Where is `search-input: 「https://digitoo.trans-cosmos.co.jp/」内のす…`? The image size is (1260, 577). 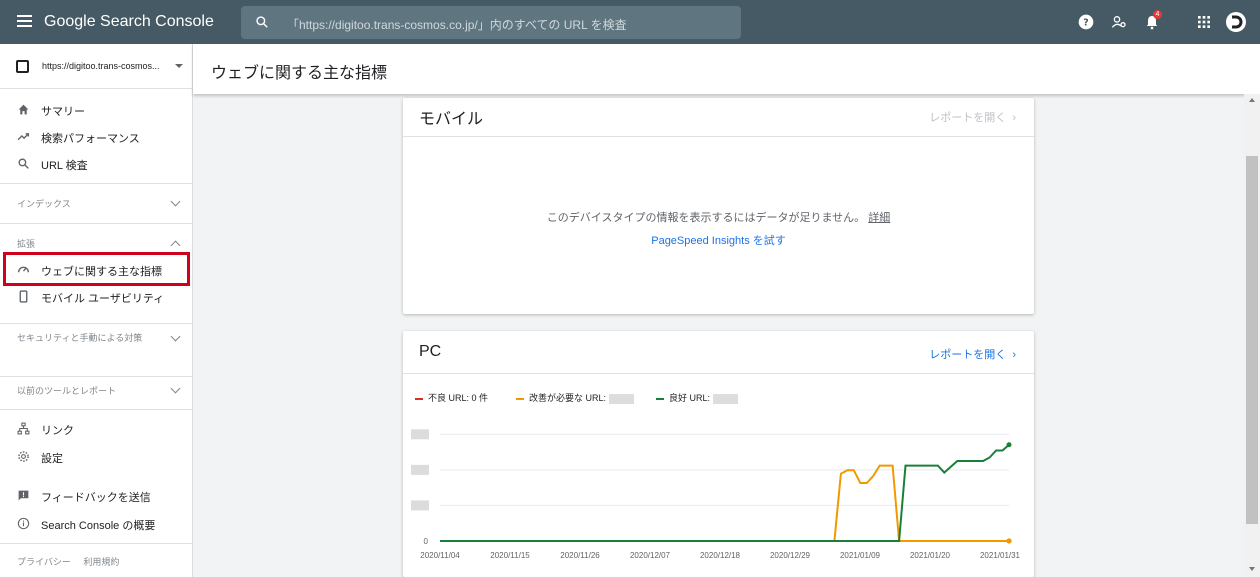
search-input: 「https://digitoo.trans-cosmos.co.jp/」内のす… is located at coordinates (457, 24).